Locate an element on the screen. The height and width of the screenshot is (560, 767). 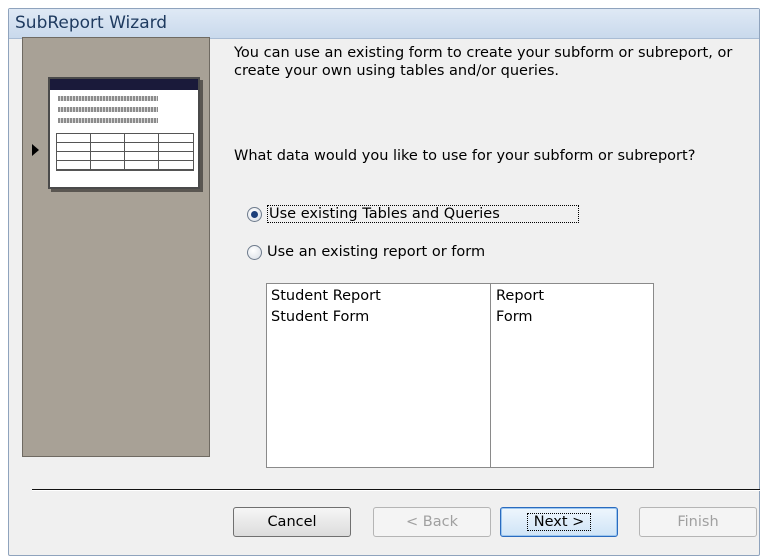
list-item-type: Form is located at coordinates (514, 317).